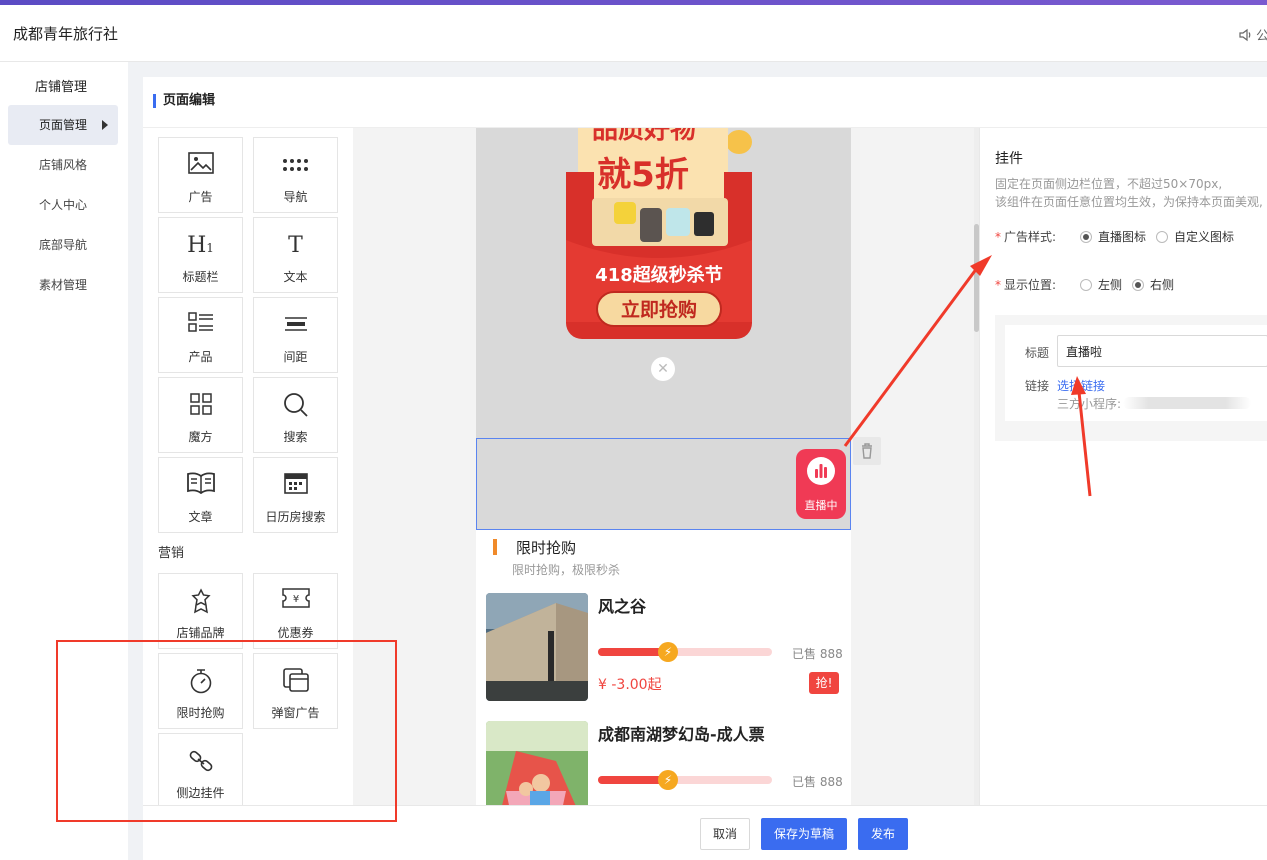 The width and height of the screenshot is (1267, 860). I want to click on sidebar-item-materials: 素材管理, so click(63, 285).